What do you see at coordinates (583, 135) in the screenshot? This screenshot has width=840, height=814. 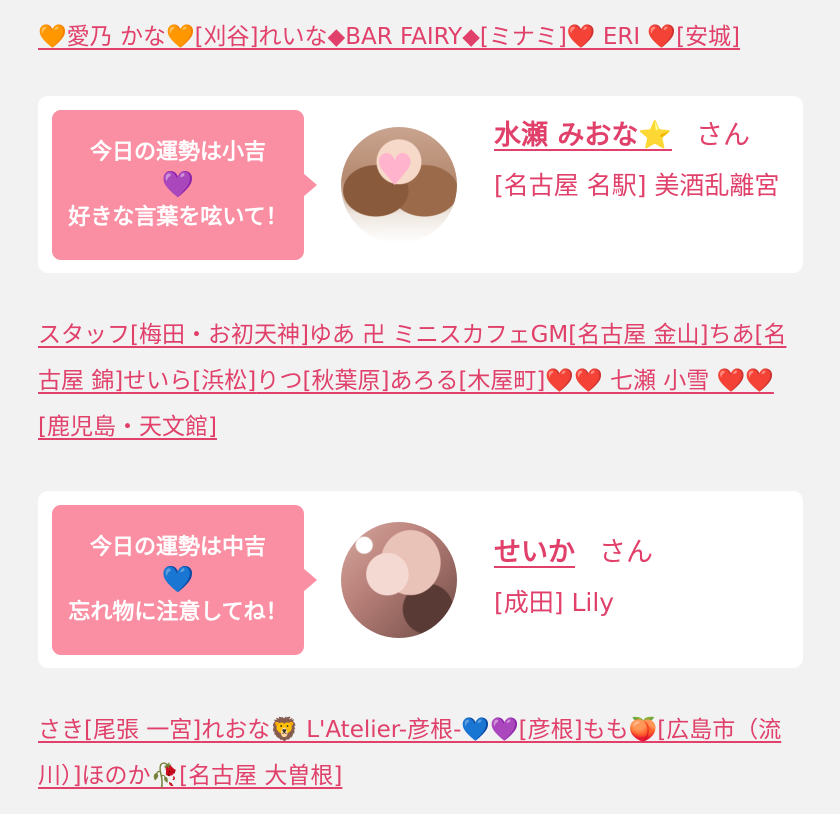 I see `cast-name-link: 水瀬 みおな⭐` at bounding box center [583, 135].